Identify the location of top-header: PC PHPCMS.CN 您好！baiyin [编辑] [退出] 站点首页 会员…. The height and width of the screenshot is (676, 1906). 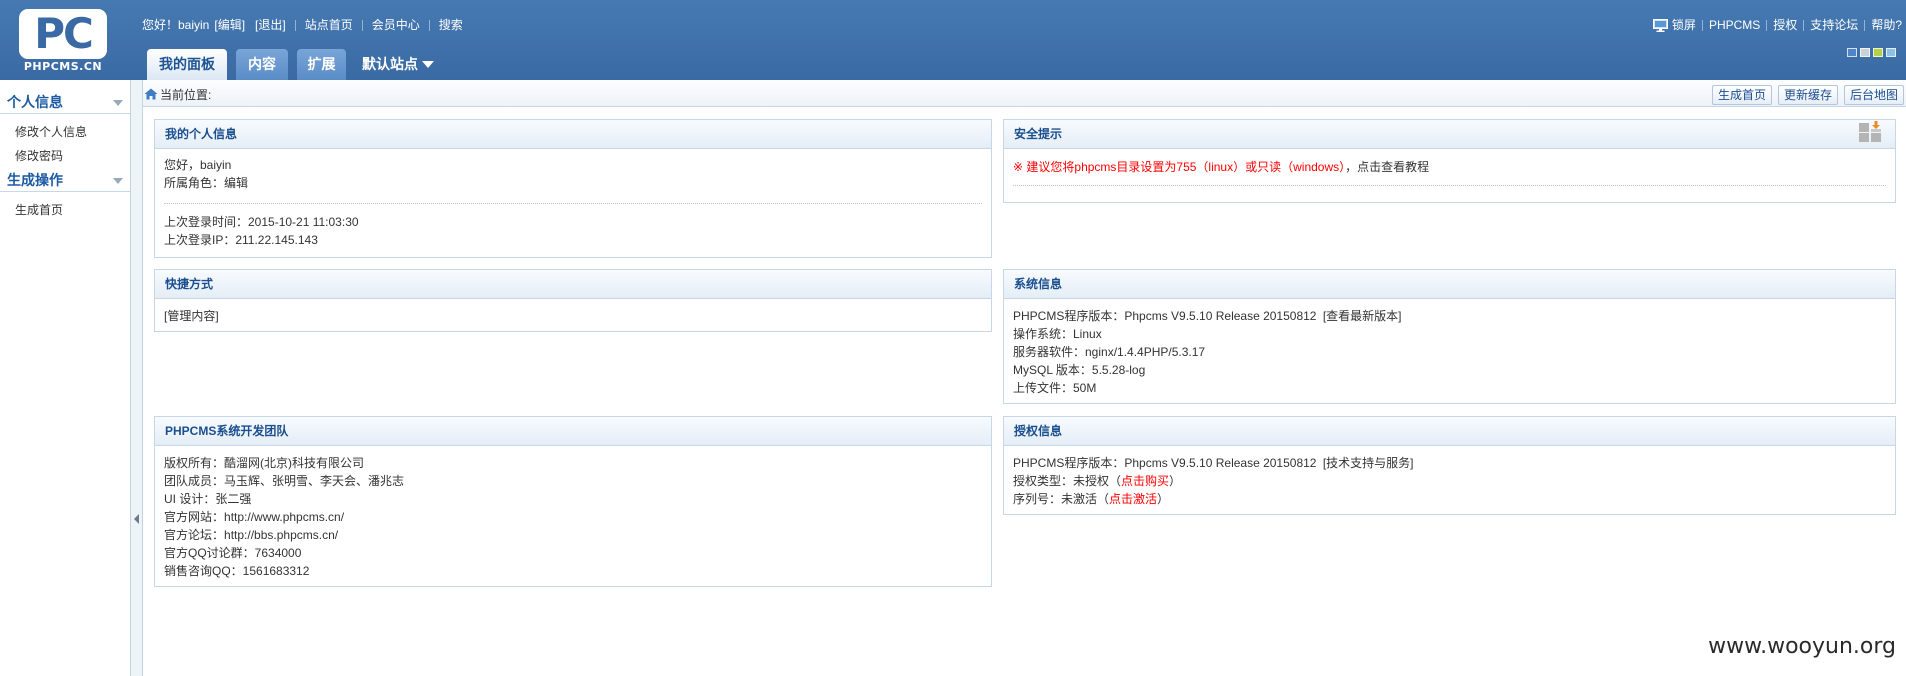
(953, 40).